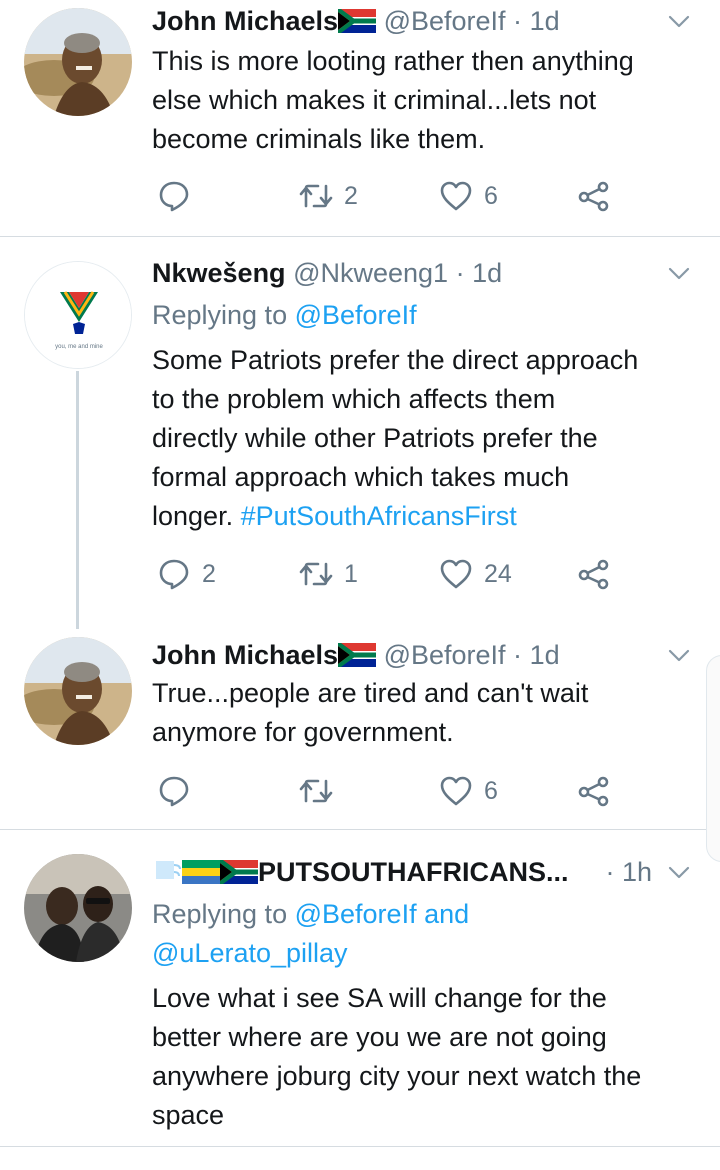 Image resolution: width=720 pixels, height=1170 pixels. I want to click on tweet-text-line: space, so click(188, 1115).